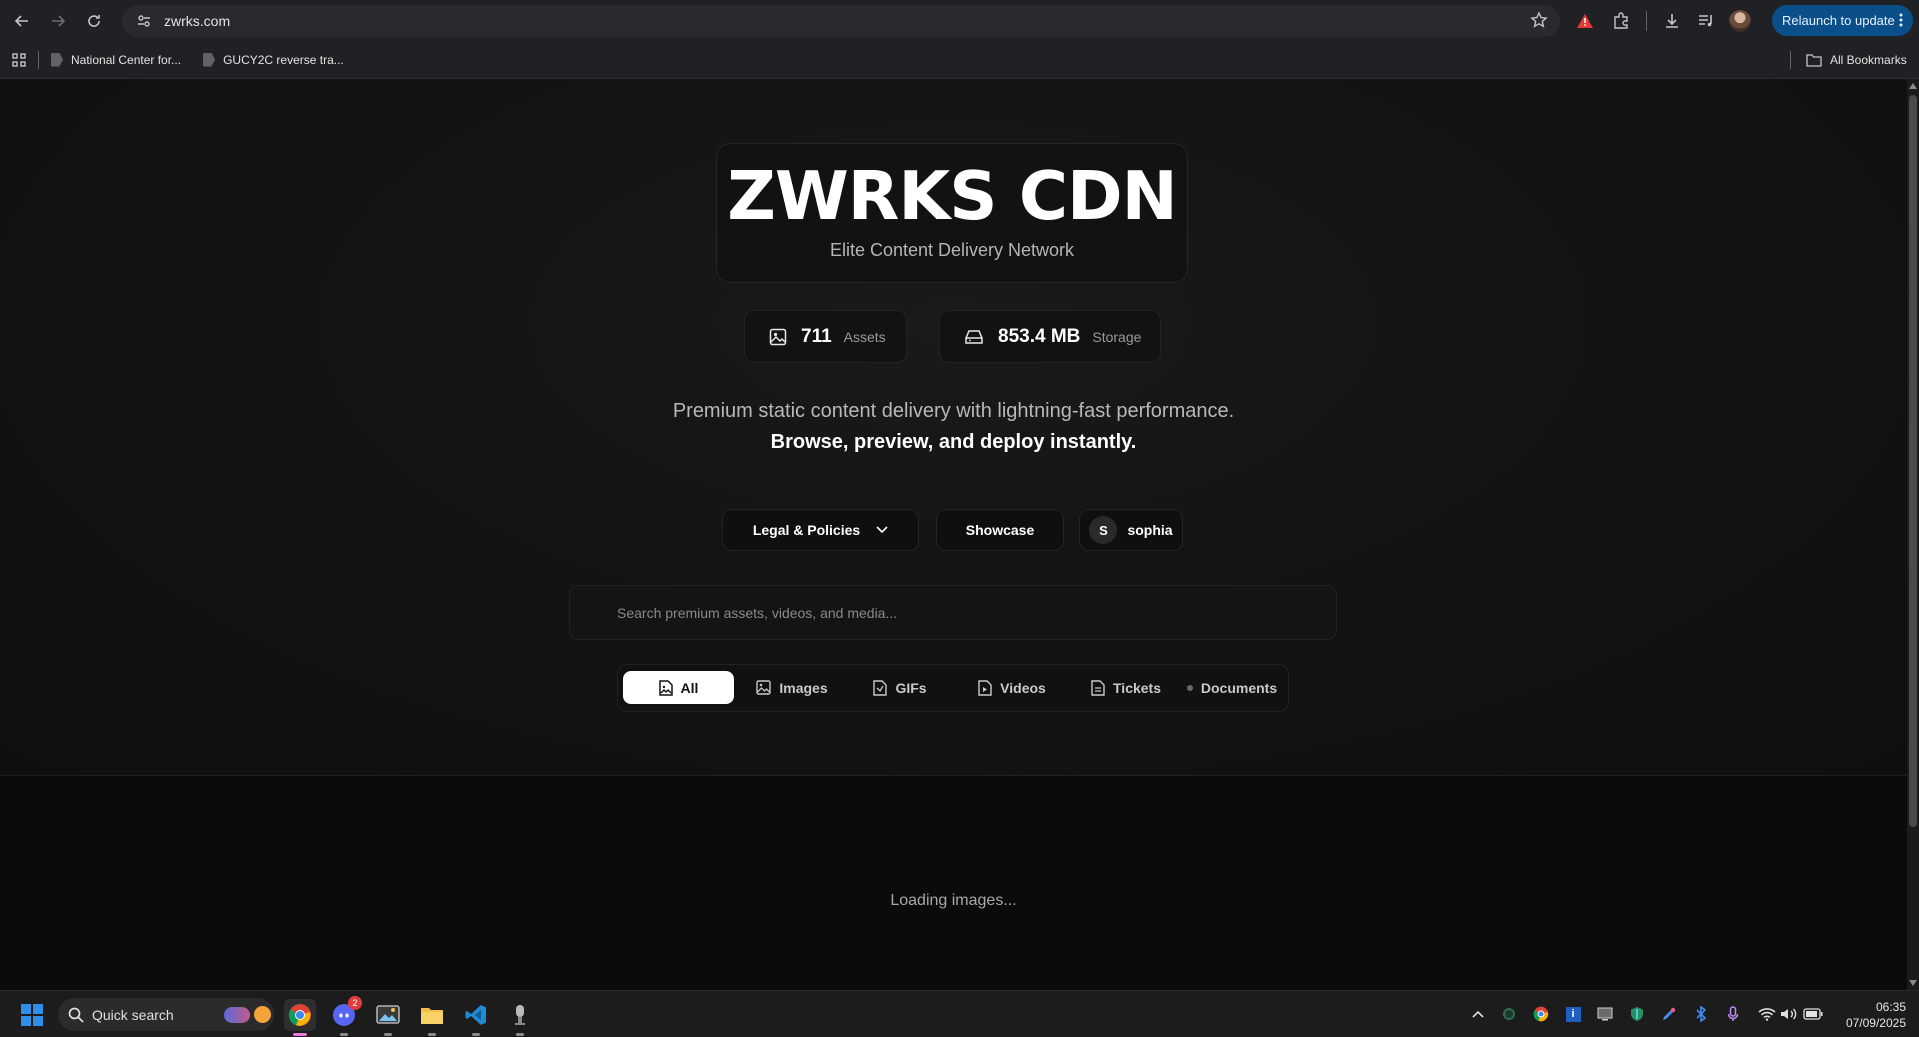 The width and height of the screenshot is (1919, 1037). I want to click on tab-gifs: GIFs, so click(900, 687).